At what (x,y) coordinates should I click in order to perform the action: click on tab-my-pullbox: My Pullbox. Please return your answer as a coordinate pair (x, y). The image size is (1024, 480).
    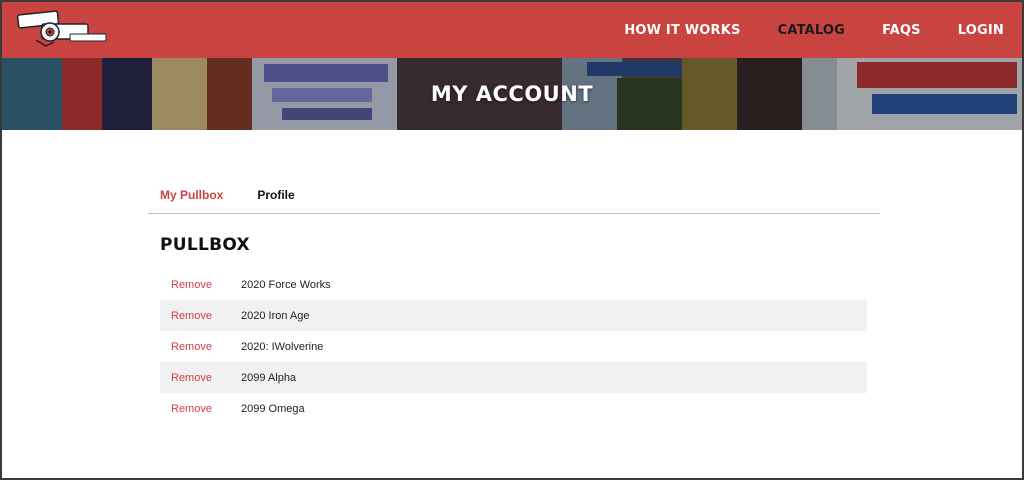
    Looking at the image, I should click on (191, 196).